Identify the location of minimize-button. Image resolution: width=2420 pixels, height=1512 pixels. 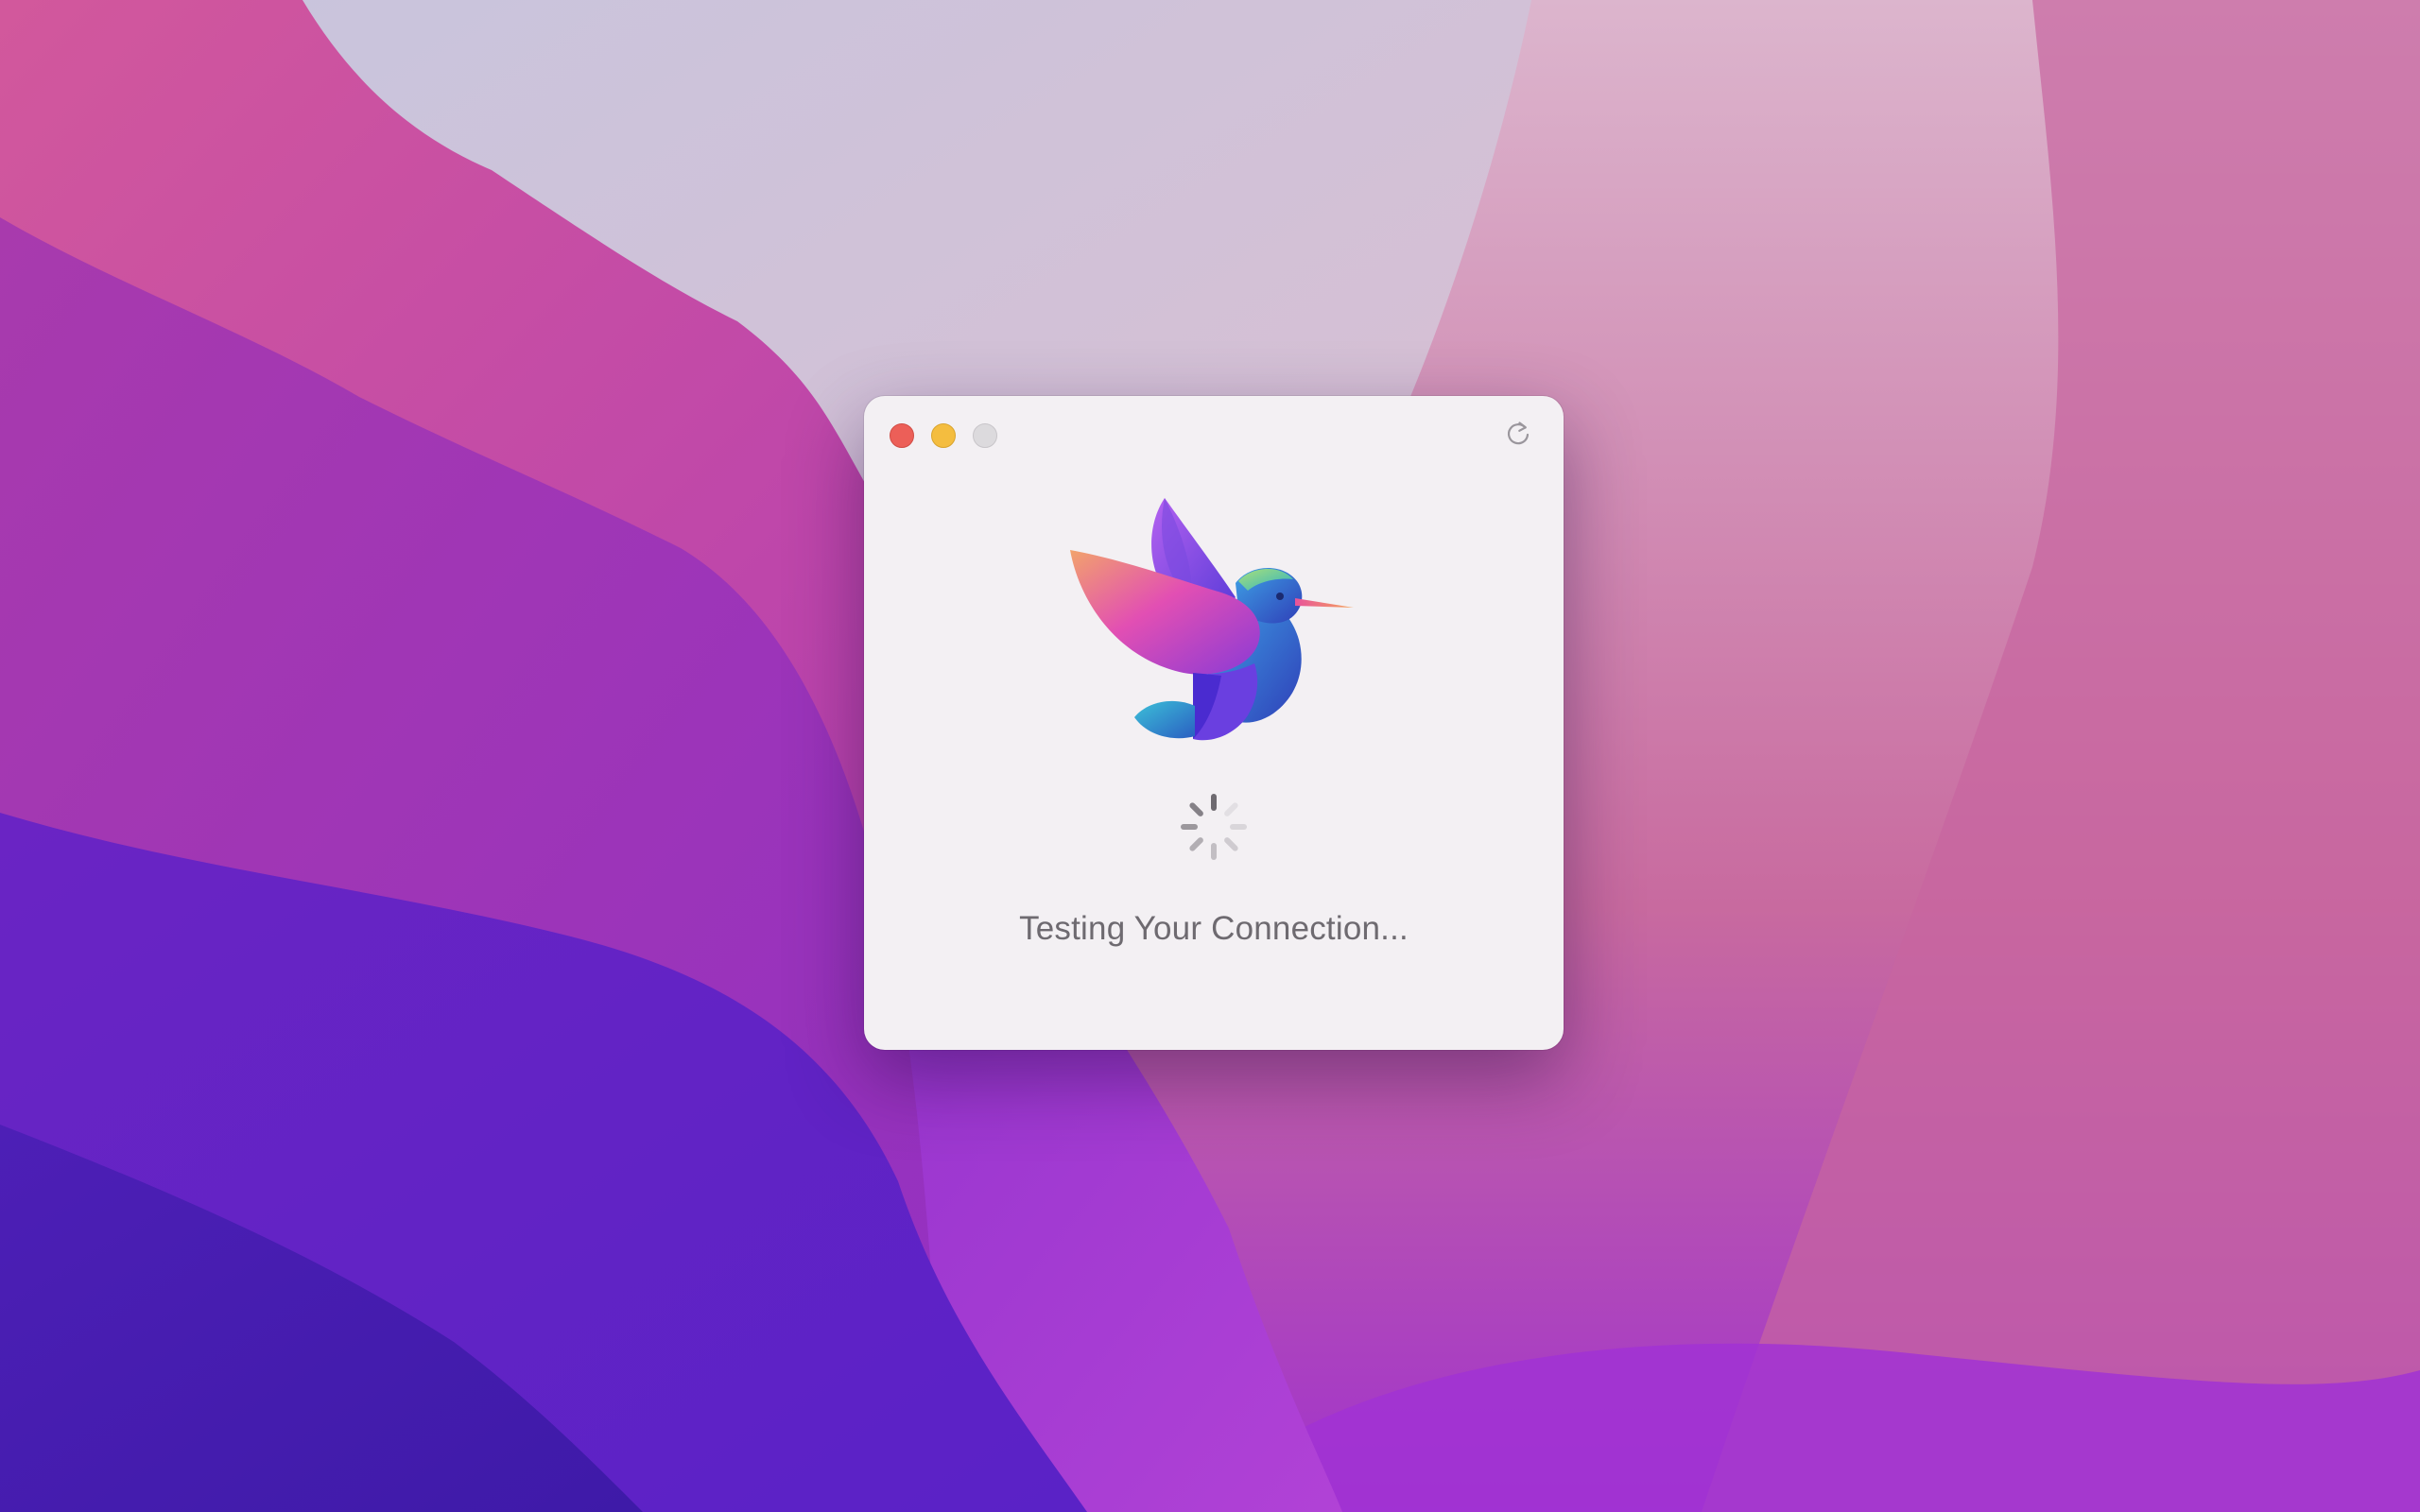
(943, 435).